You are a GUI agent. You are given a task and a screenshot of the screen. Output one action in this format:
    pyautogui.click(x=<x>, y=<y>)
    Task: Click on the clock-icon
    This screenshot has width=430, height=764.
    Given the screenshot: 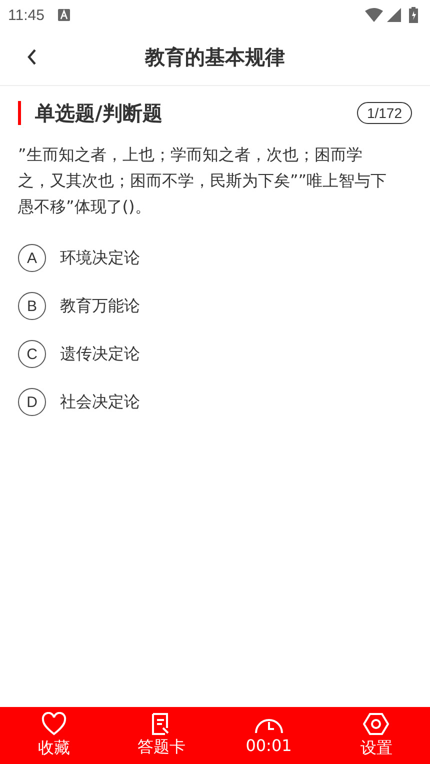 What is the action you would take?
    pyautogui.click(x=269, y=725)
    